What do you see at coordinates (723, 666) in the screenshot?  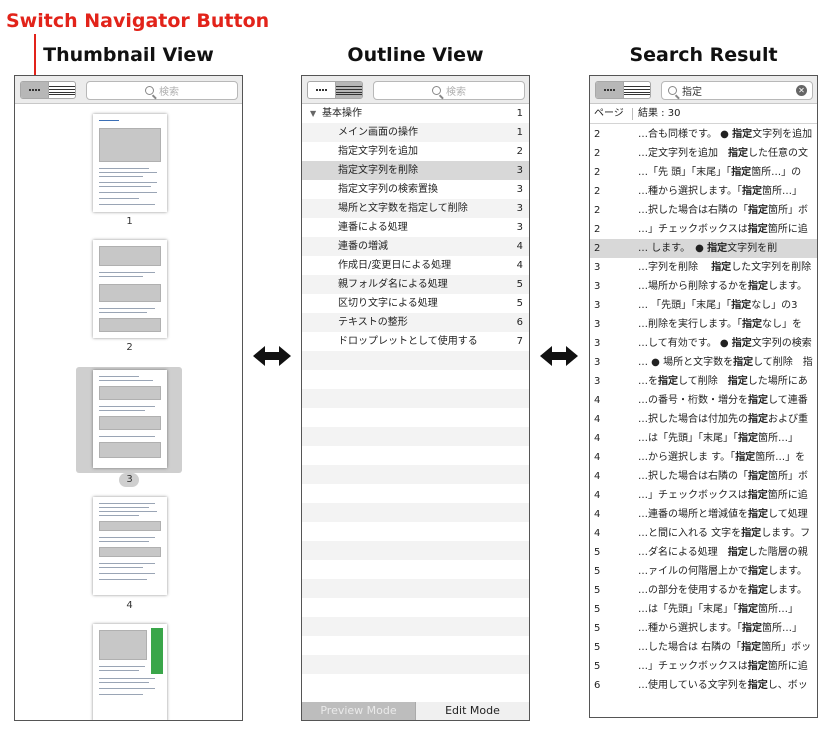 I see `result-excerpt: …」チェックボックスは指定箇所に追` at bounding box center [723, 666].